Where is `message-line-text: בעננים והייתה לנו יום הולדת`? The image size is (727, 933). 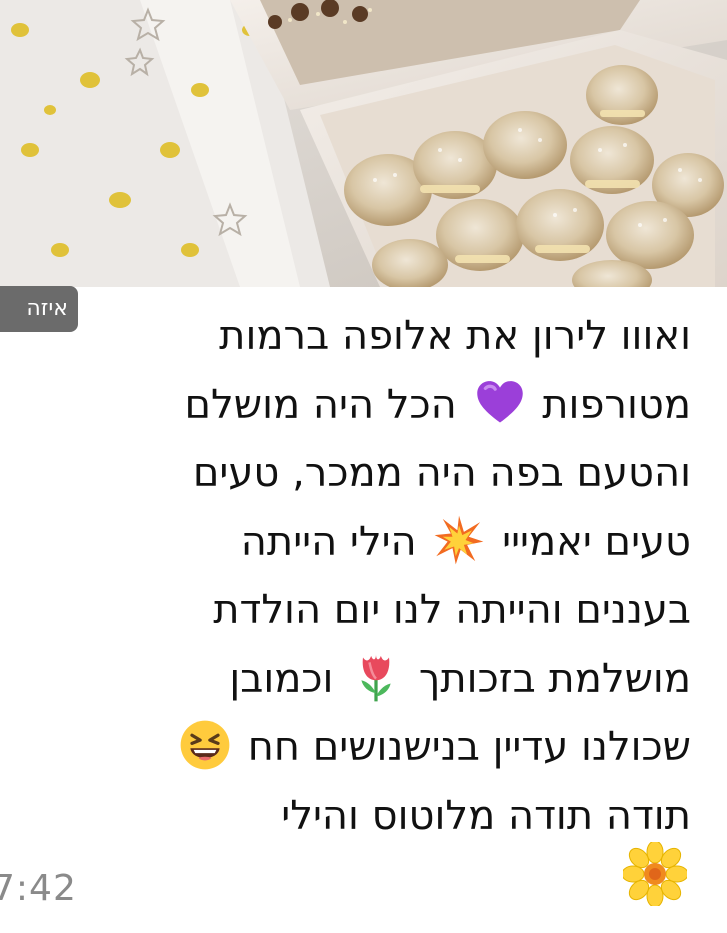
message-line-text: בעננים והייתה לנו יום הולדת is located at coordinates (452, 610).